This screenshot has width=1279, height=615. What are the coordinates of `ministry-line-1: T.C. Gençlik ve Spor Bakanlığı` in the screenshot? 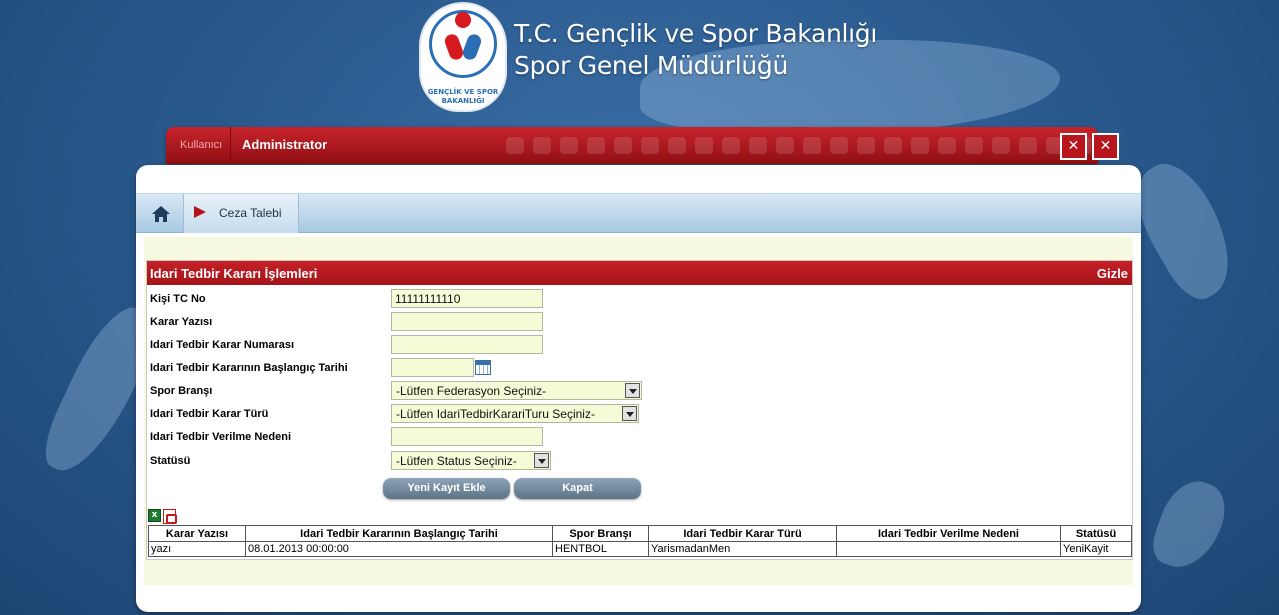 It's located at (696, 33).